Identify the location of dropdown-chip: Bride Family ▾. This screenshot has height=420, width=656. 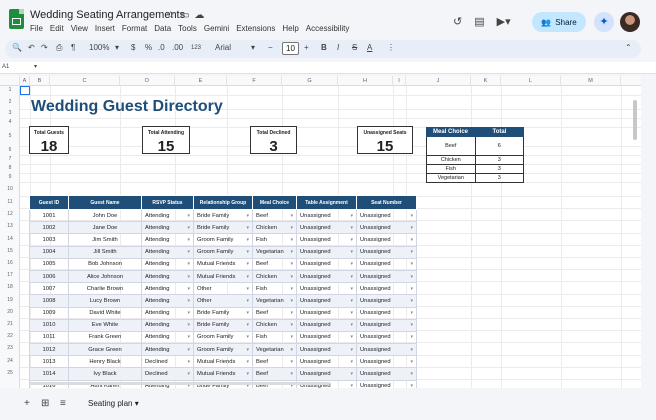
(223, 325).